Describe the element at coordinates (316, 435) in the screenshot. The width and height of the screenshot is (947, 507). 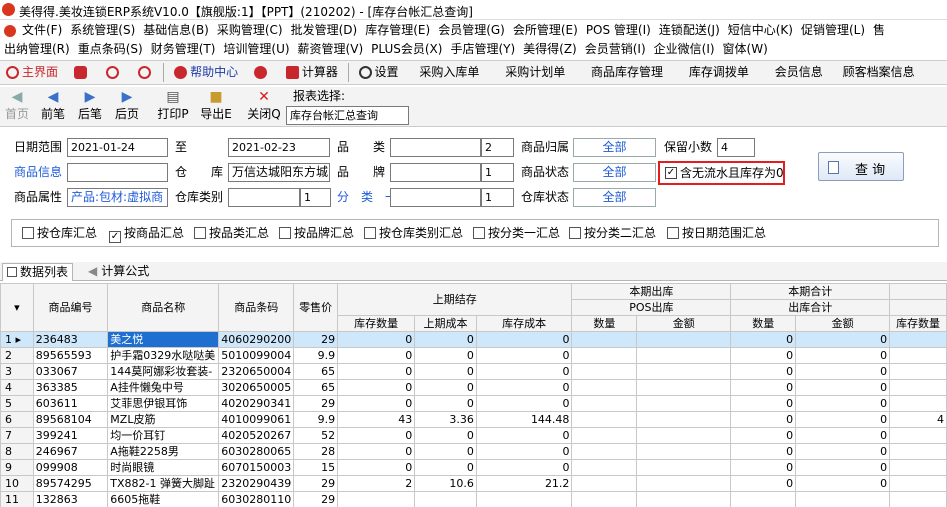
I see `table-cell: 52` at that location.